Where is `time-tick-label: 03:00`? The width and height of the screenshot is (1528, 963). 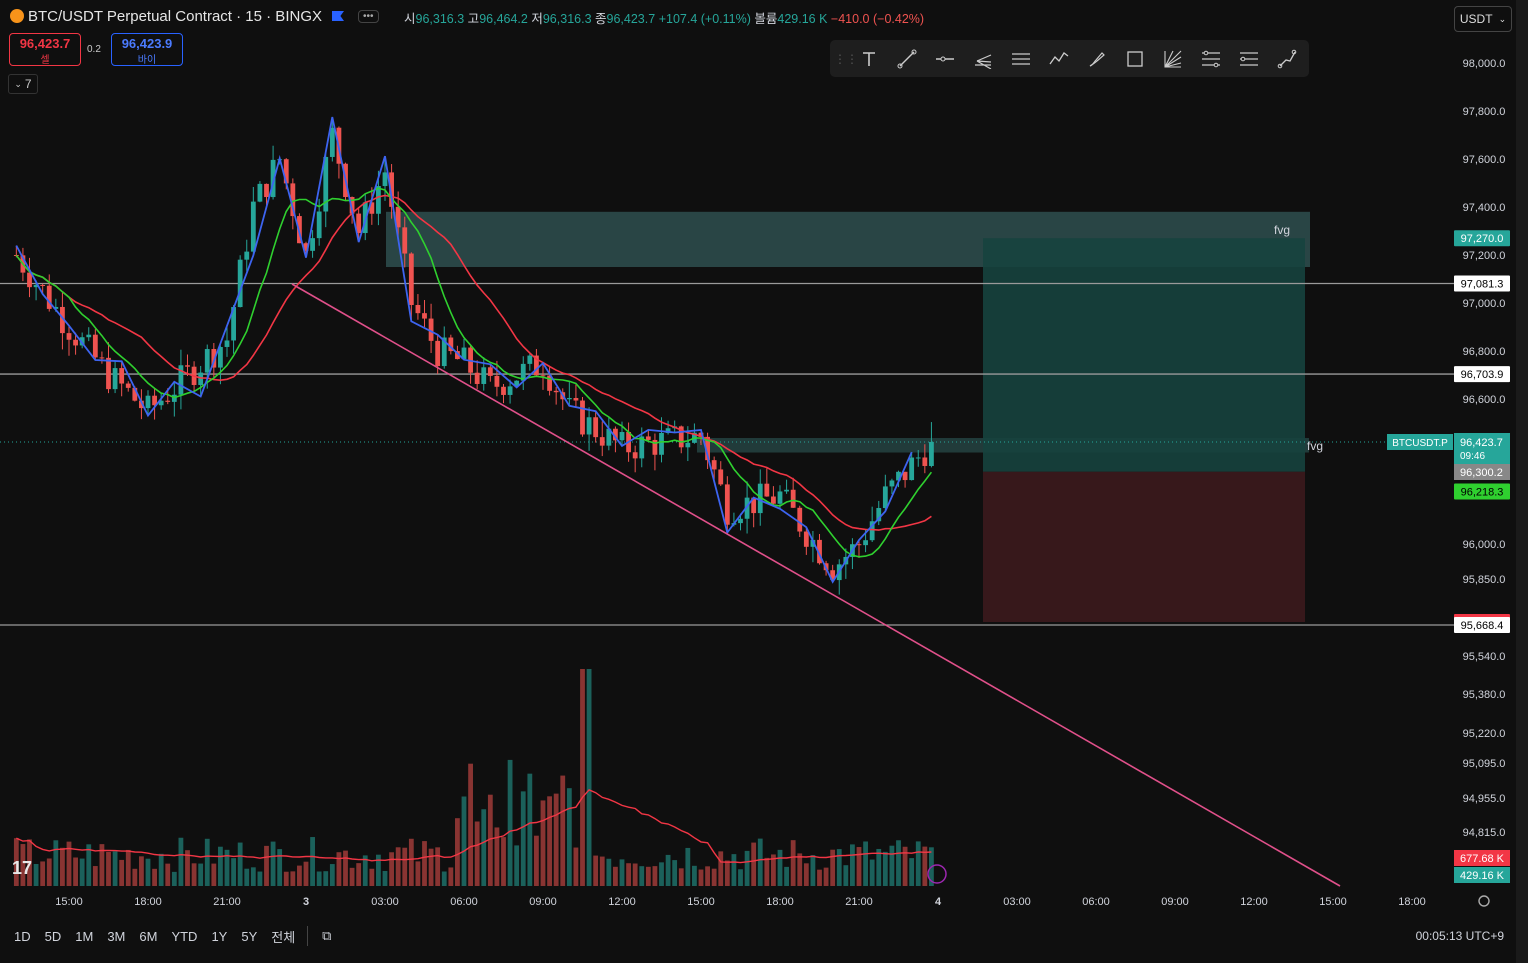
time-tick-label: 03:00 is located at coordinates (1017, 902).